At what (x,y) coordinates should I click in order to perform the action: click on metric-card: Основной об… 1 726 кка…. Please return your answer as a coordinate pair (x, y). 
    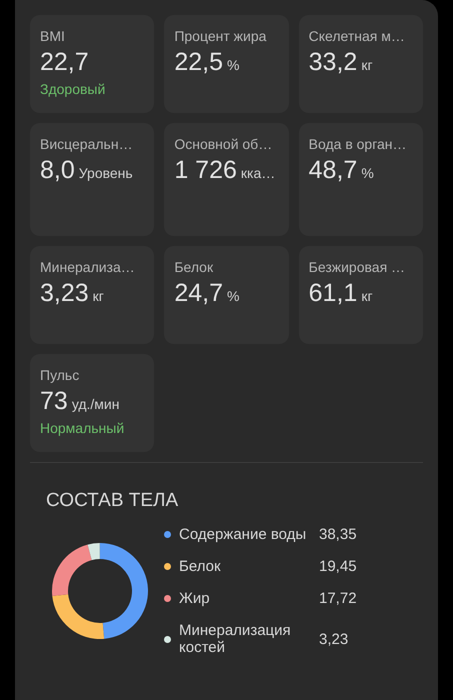
    Looking at the image, I should click on (226, 179).